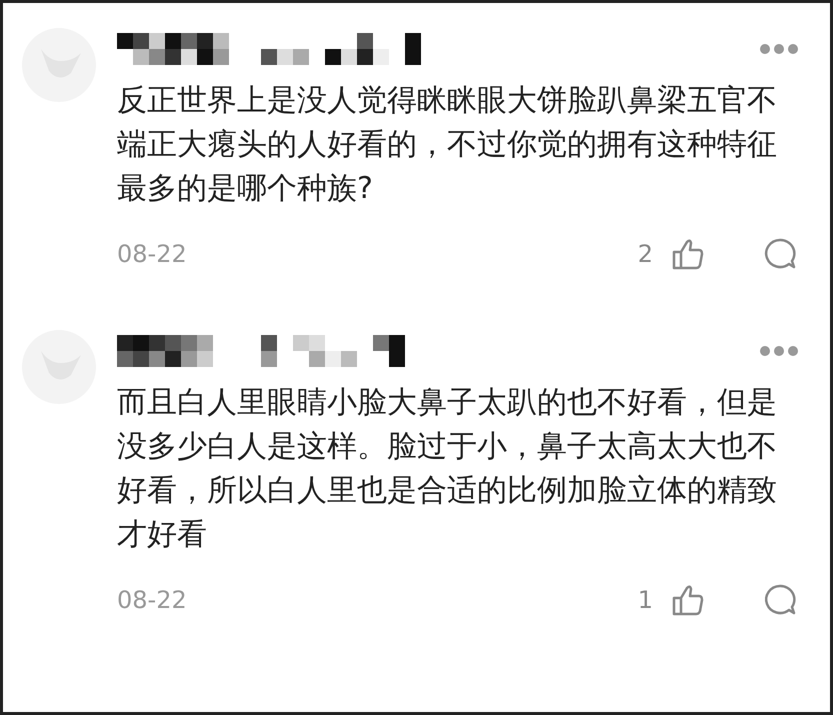 Image resolution: width=833 pixels, height=715 pixels. I want to click on like-count: 2, so click(645, 254).